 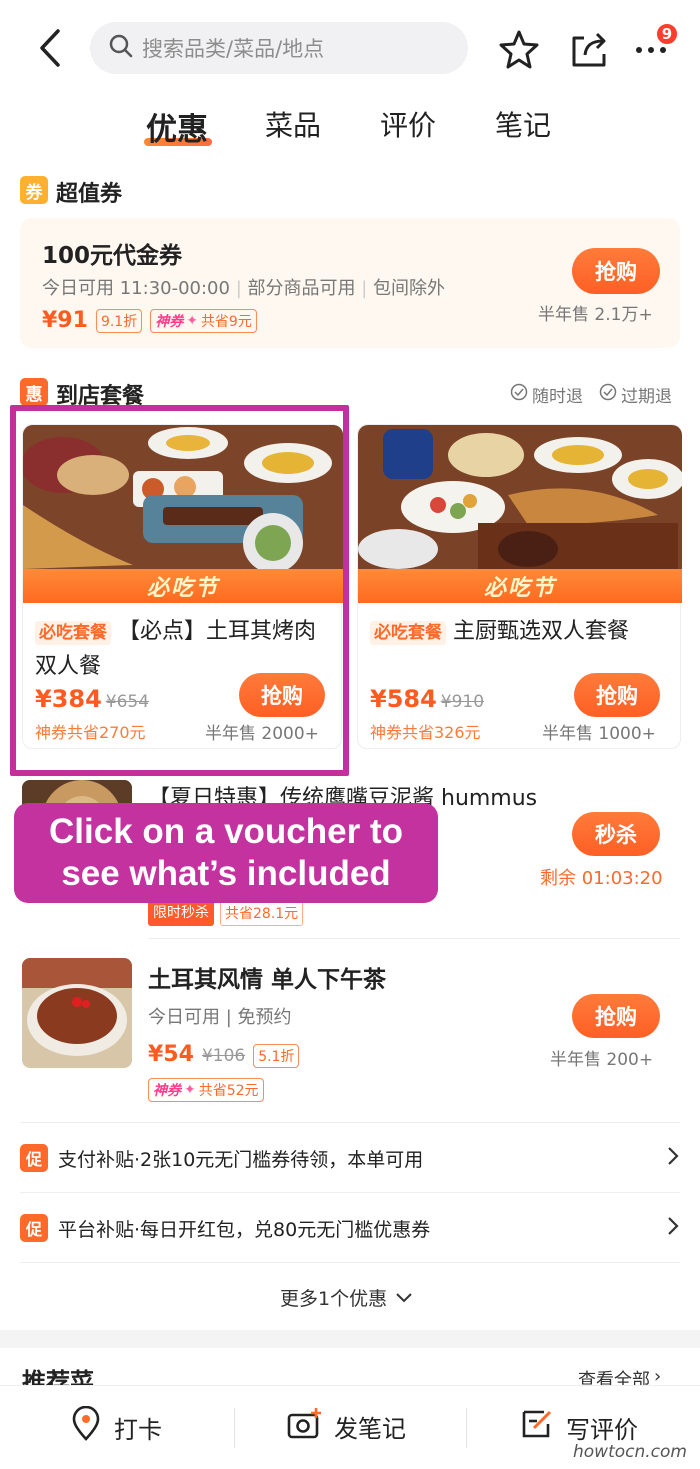 I want to click on package-price-2: ¥584, so click(x=403, y=699).